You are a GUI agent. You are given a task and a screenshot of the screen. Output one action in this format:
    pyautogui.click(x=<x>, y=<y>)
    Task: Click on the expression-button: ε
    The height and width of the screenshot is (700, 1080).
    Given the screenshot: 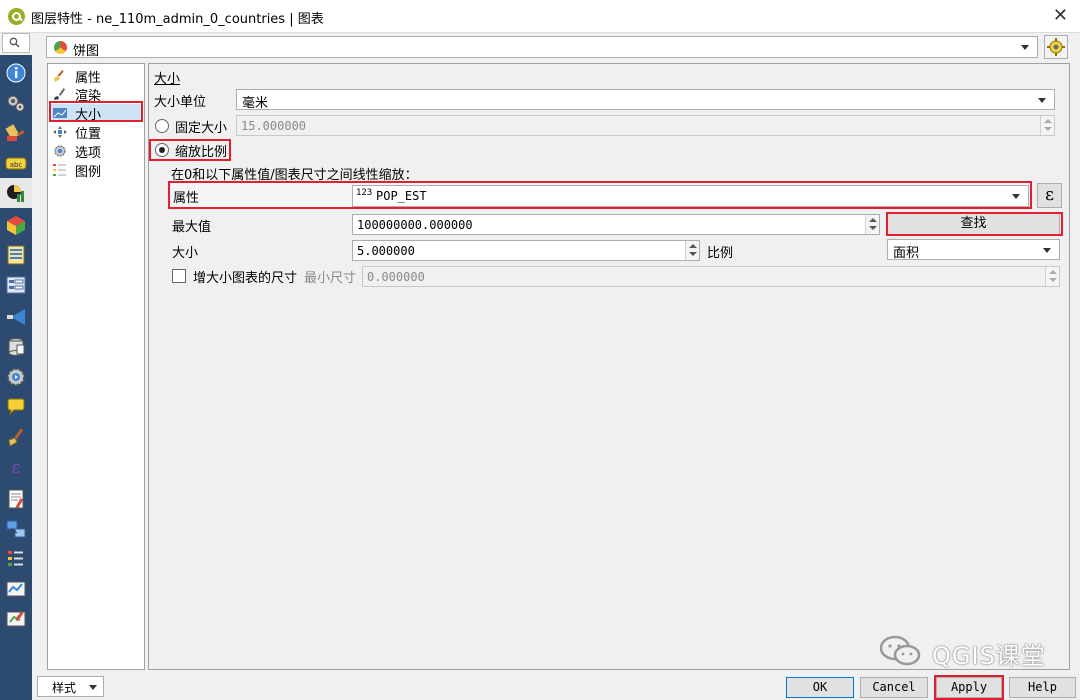 What is the action you would take?
    pyautogui.click(x=1049, y=195)
    